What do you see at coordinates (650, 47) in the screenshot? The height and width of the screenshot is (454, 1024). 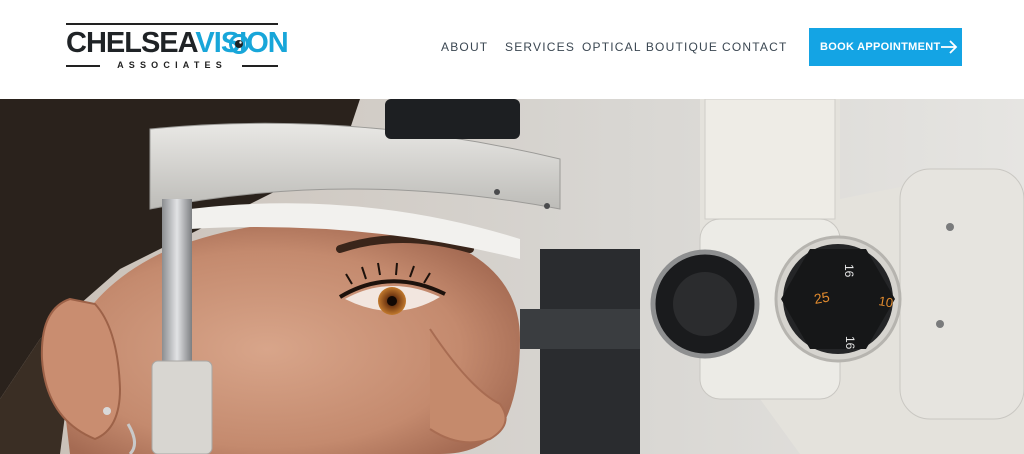 I see `nav-optical-boutique: OPTICAL BOUTIQUE` at bounding box center [650, 47].